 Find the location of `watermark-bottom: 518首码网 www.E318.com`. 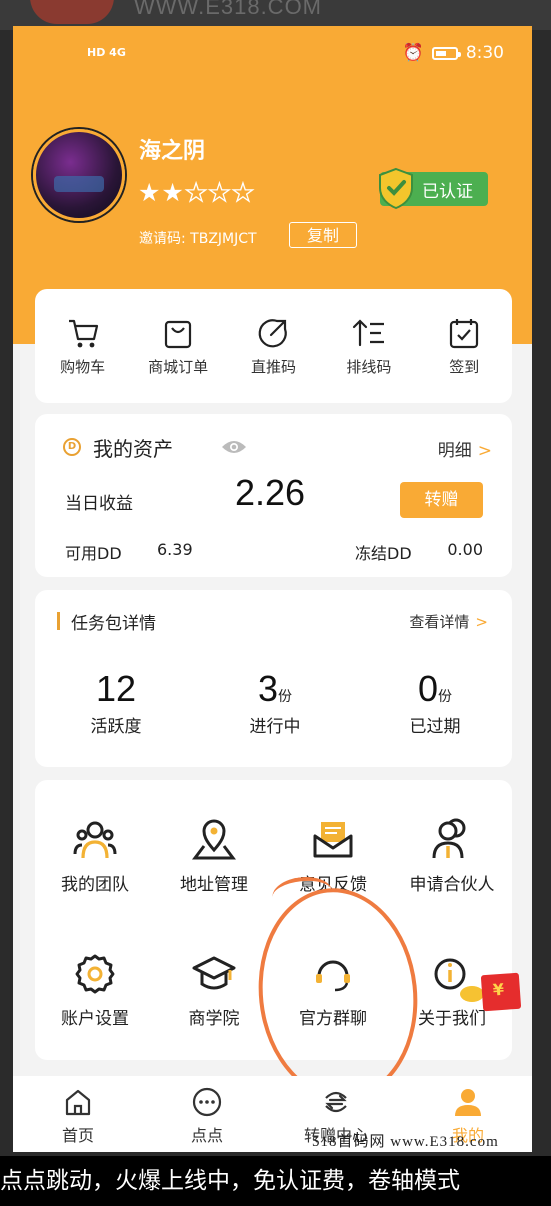

watermark-bottom: 518首码网 www.E318.com is located at coordinates (405, 1142).